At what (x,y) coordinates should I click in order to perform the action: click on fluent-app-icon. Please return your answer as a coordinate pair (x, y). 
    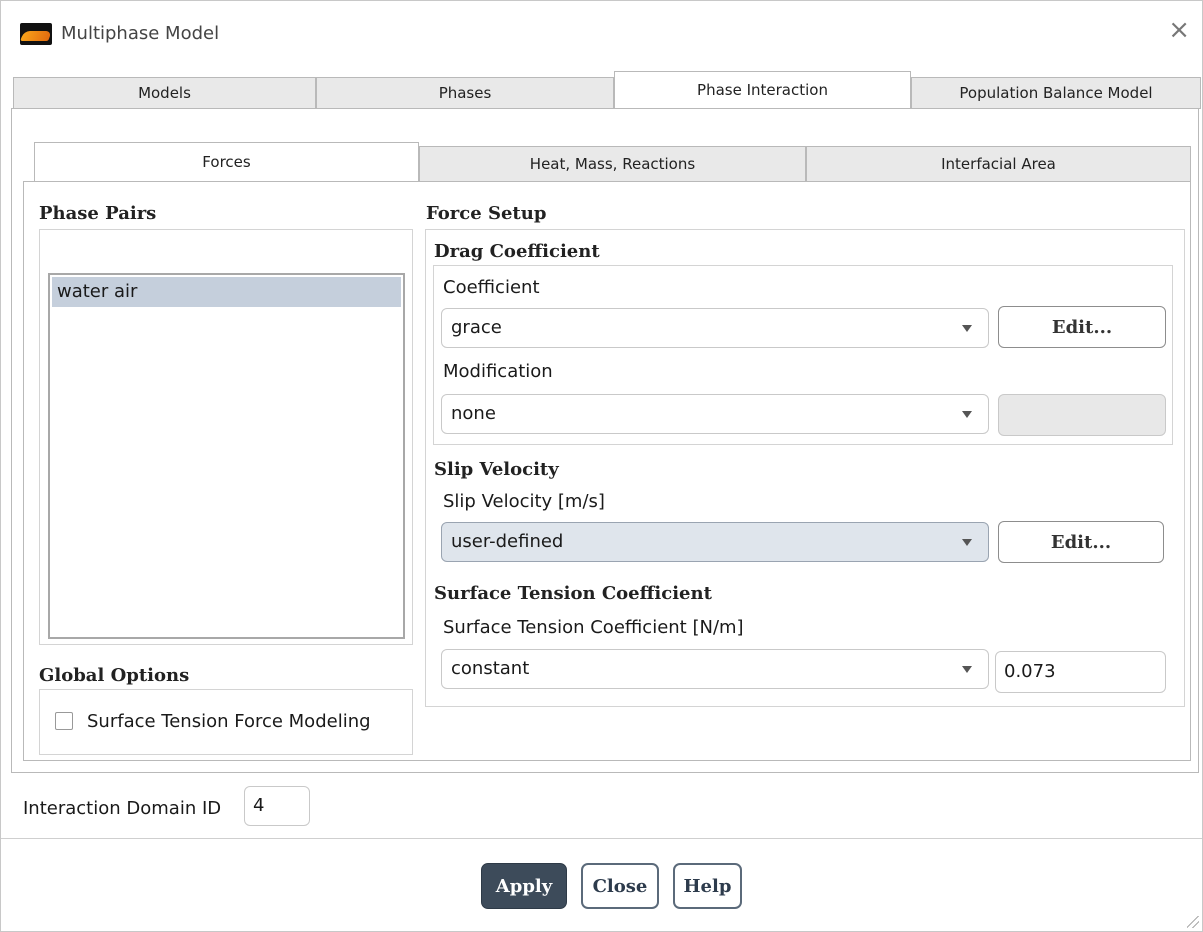
    Looking at the image, I should click on (36, 34).